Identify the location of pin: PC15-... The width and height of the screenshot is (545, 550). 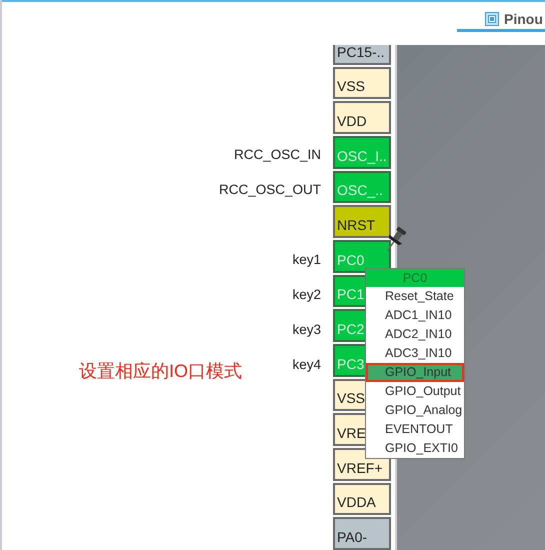
(362, 55).